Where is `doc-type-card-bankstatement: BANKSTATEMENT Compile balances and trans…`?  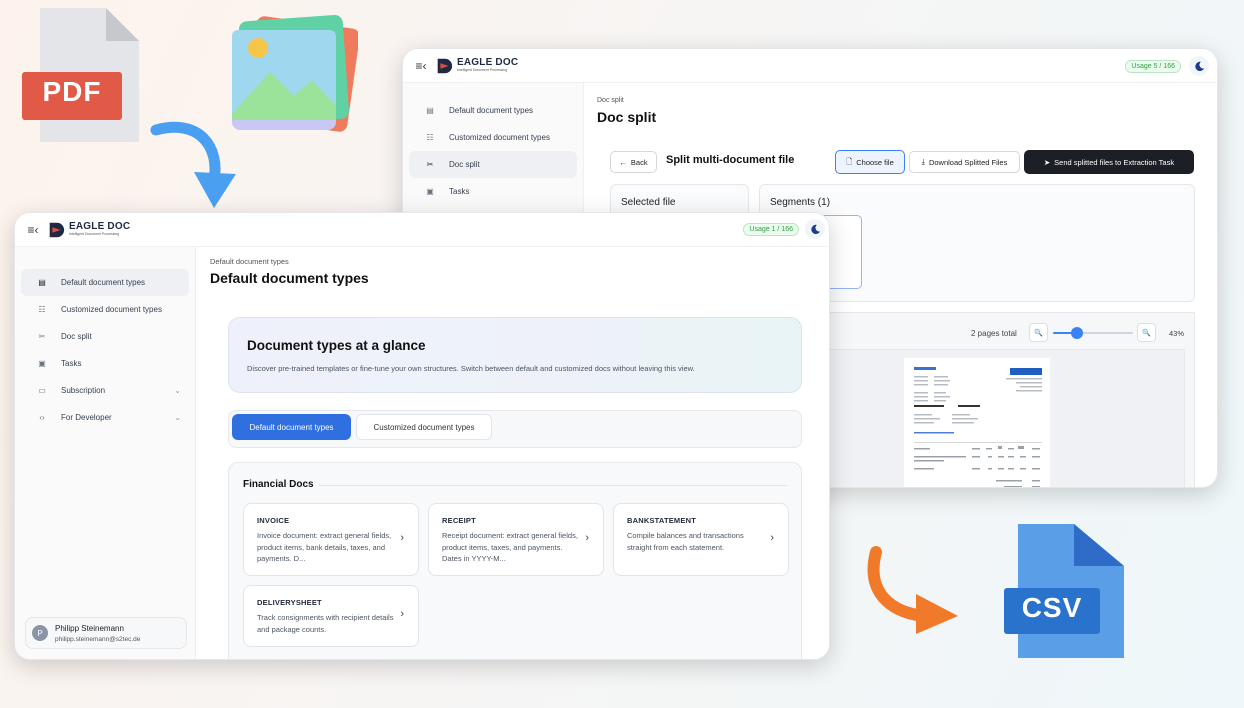
doc-type-card-bankstatement: BANKSTATEMENT Compile balances and trans… is located at coordinates (701, 539).